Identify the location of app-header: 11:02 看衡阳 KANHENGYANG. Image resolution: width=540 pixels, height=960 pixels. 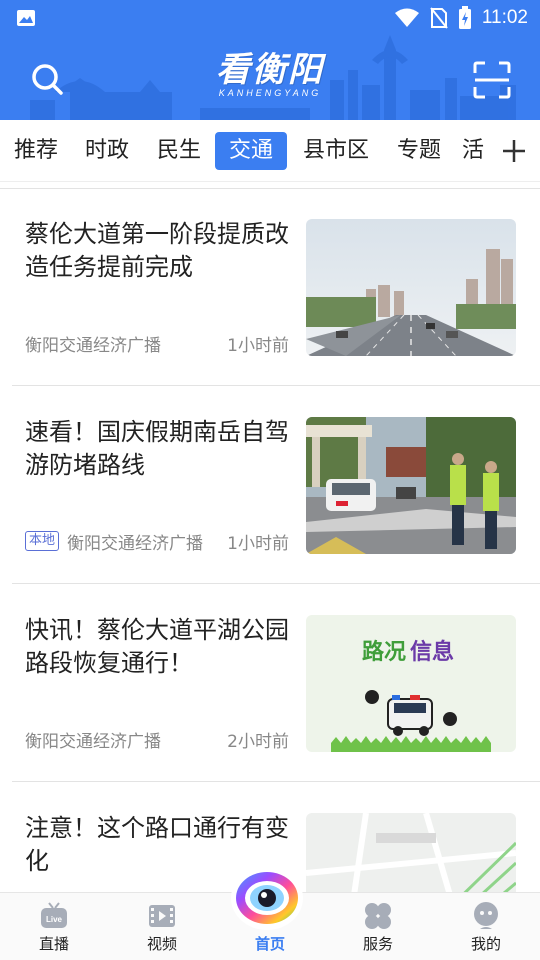
(270, 60).